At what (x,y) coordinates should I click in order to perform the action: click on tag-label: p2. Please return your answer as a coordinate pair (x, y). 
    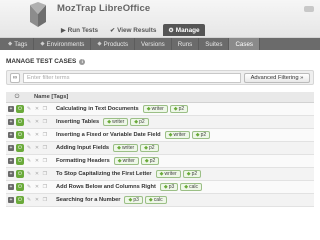
    Looking at the image, I should click on (152, 148).